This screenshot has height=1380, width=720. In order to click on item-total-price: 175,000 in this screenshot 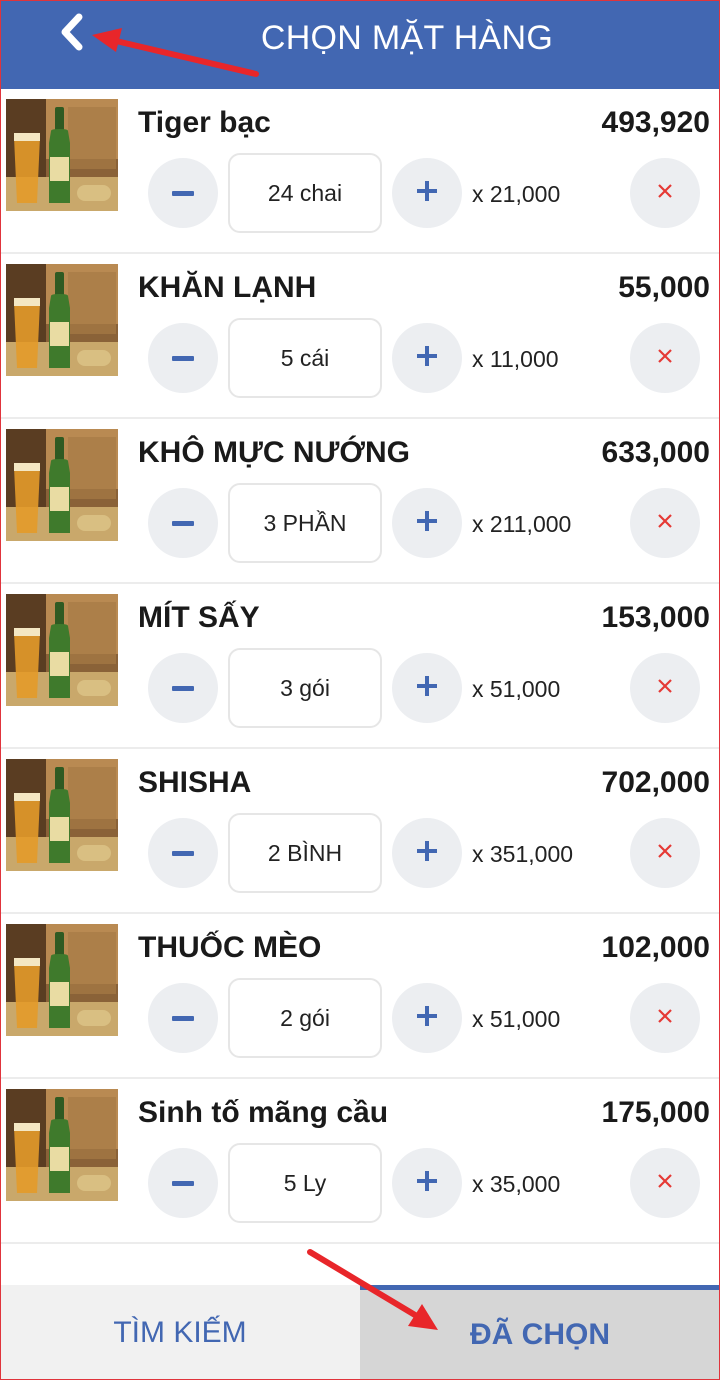, I will do `click(655, 1112)`.